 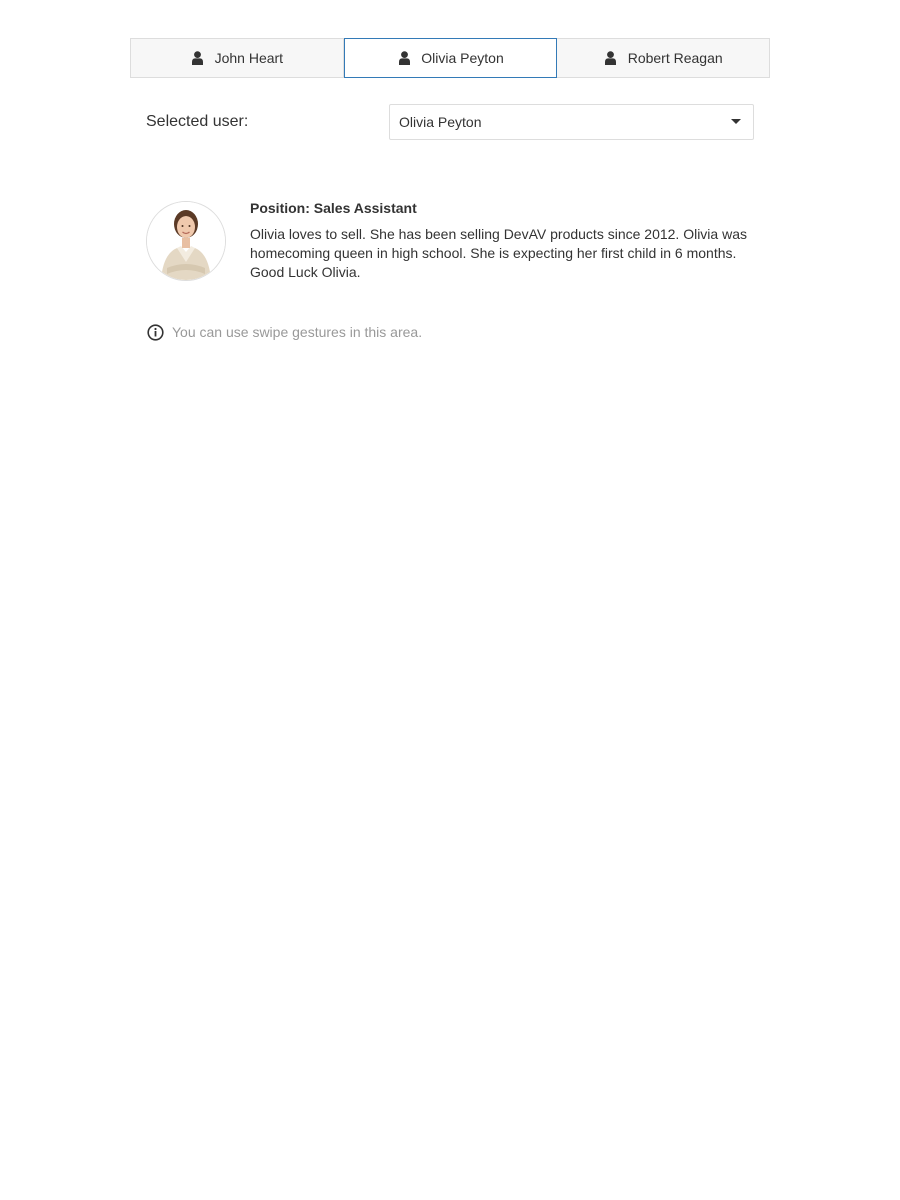 I want to click on avatar, so click(x=186, y=241).